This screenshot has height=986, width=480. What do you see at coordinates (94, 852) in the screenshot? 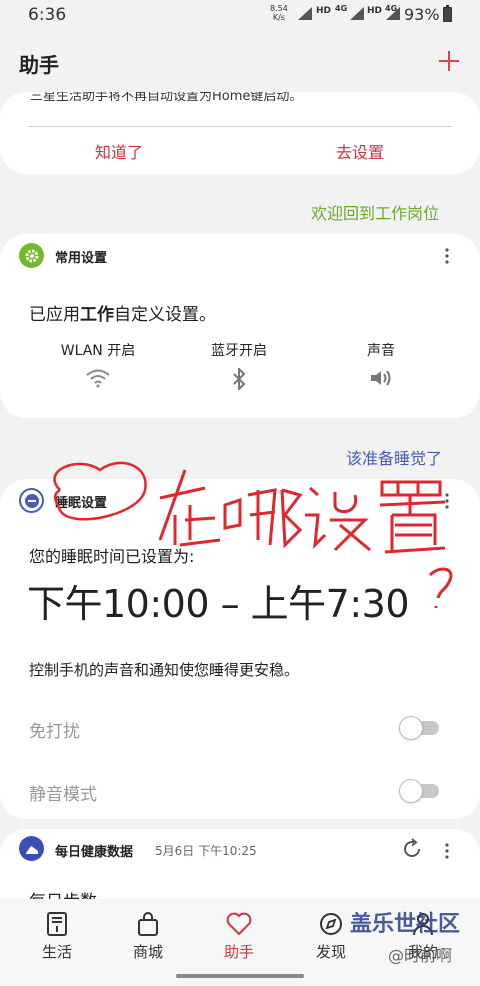
I see `card-title: 每日健康数据` at bounding box center [94, 852].